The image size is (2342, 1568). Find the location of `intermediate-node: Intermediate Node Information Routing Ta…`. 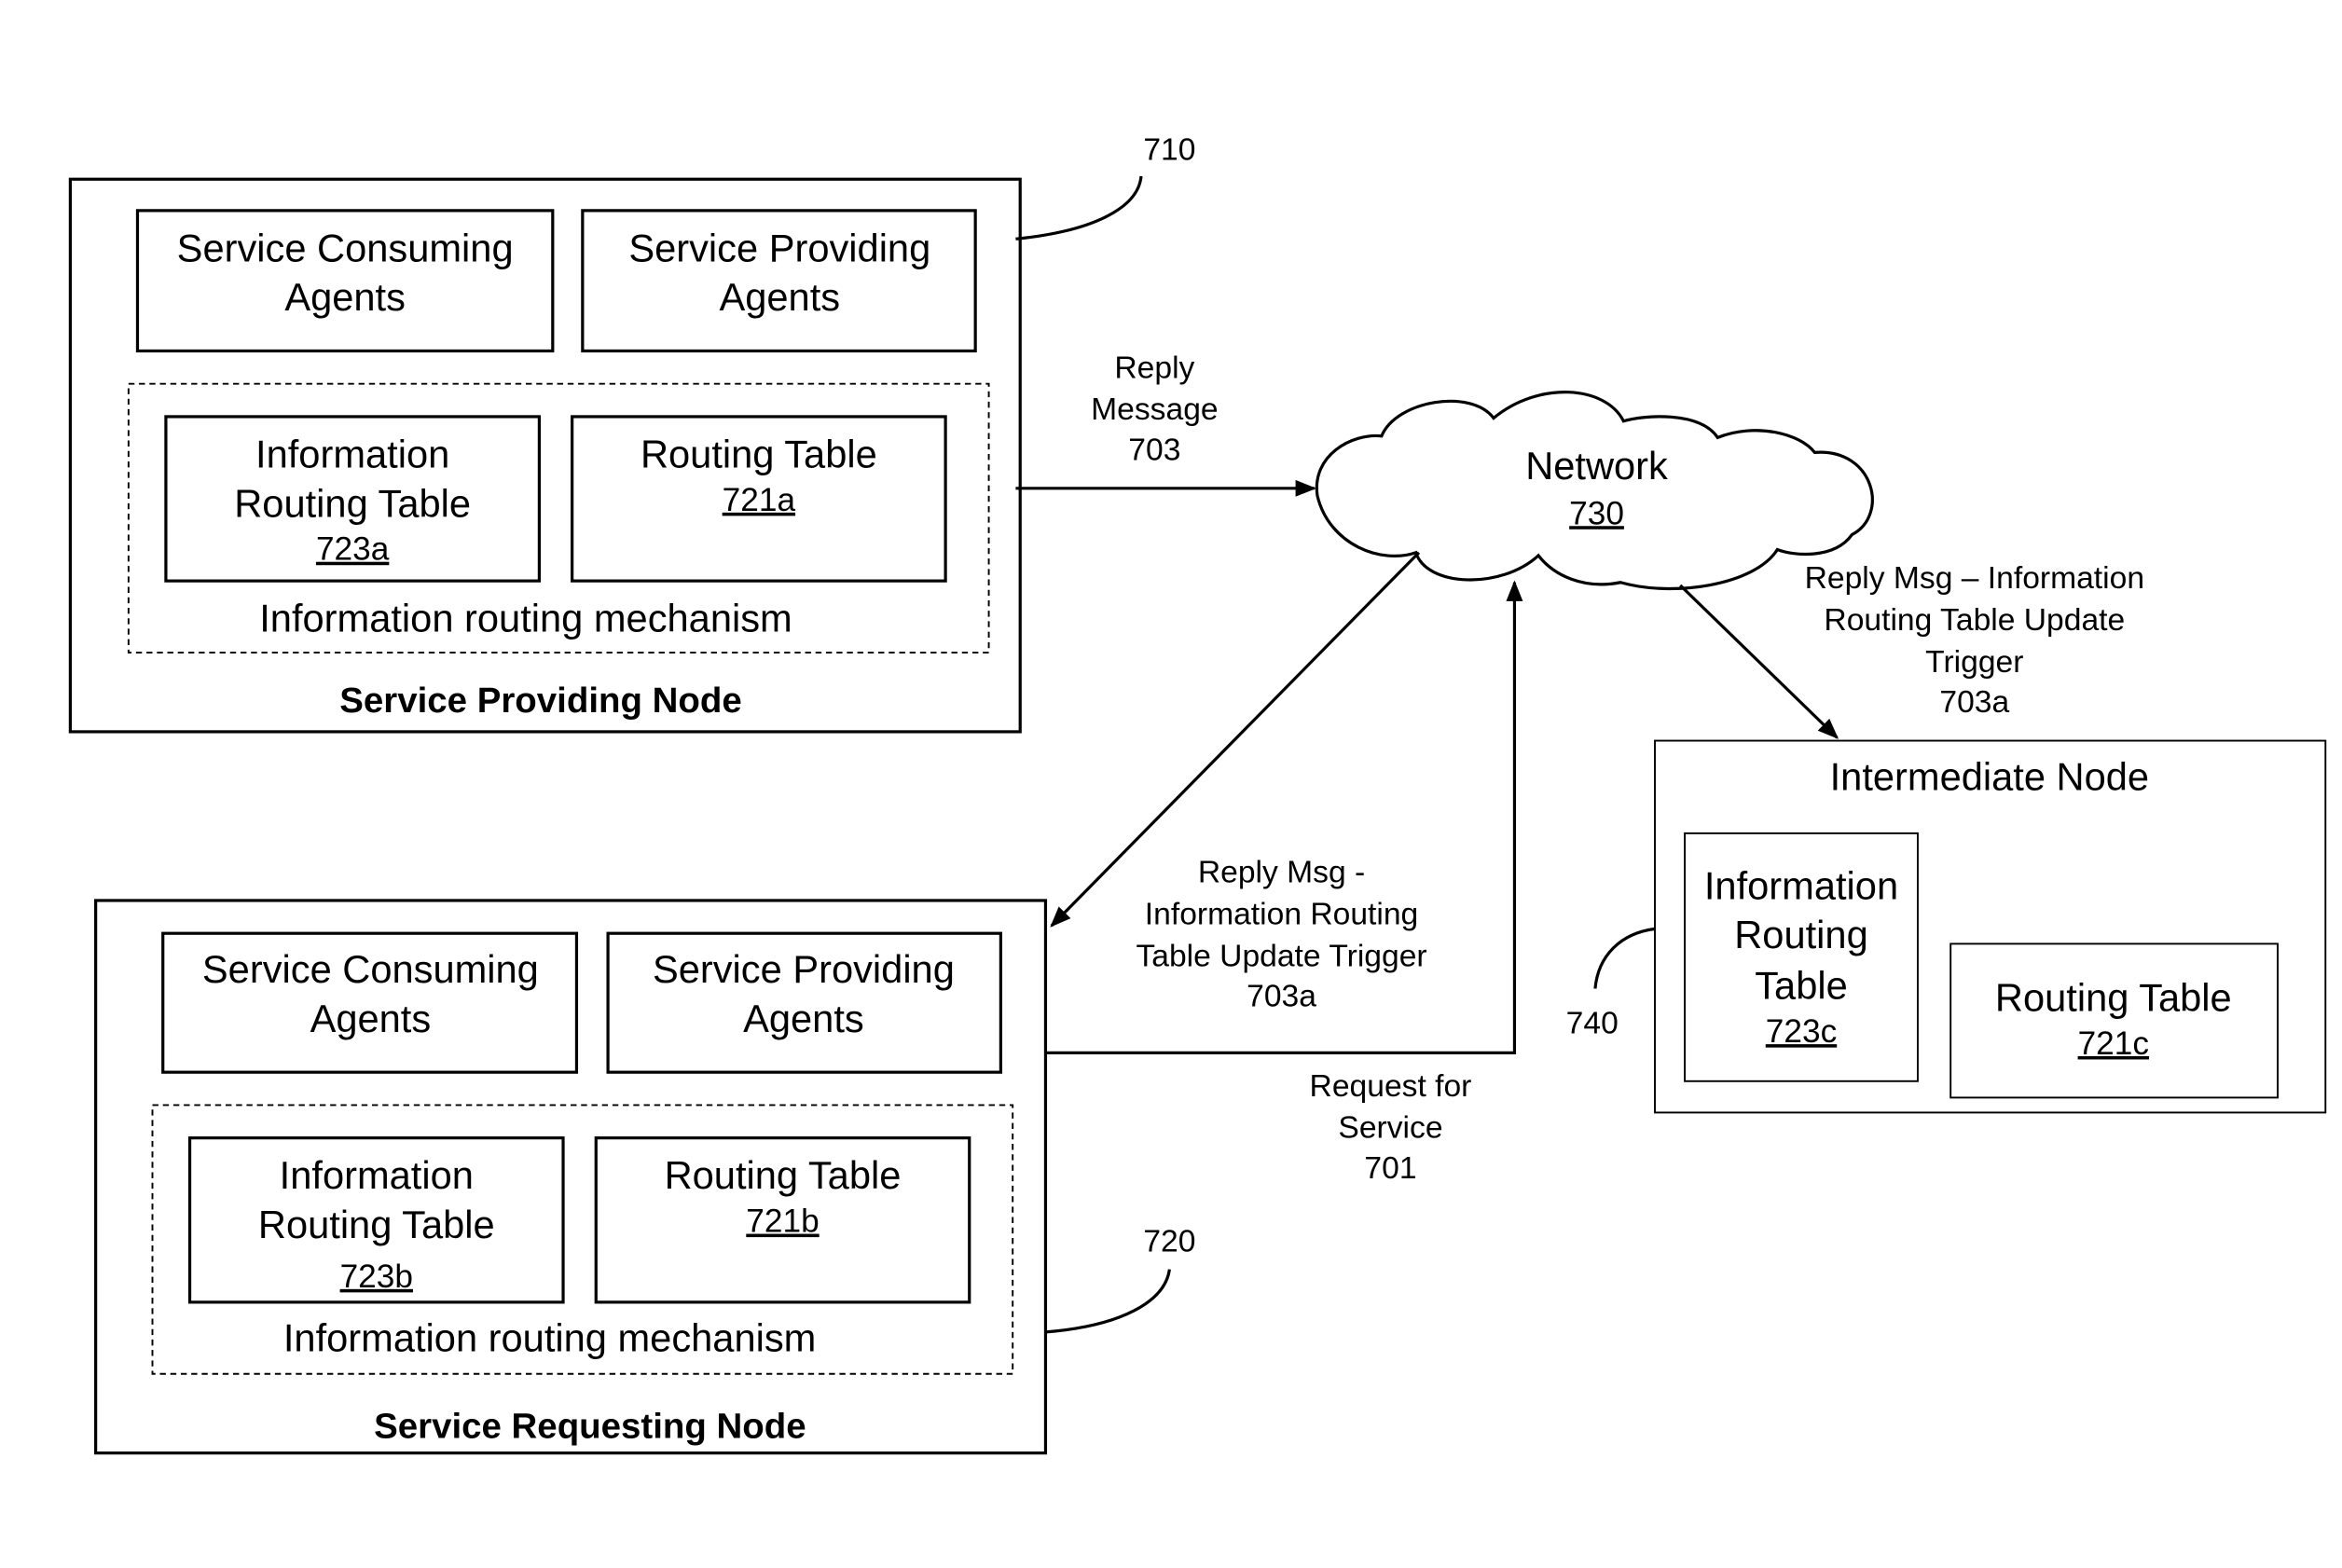

intermediate-node: Intermediate Node Information Routing Ta… is located at coordinates (1946, 926).